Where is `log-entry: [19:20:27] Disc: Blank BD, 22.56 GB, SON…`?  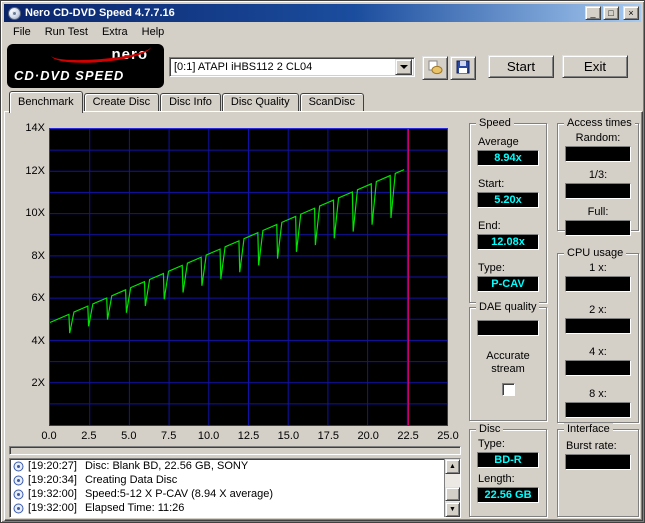 log-entry: [19:20:27] Disc: Blank BD, 22.56 GB, SON… is located at coordinates (235, 466).